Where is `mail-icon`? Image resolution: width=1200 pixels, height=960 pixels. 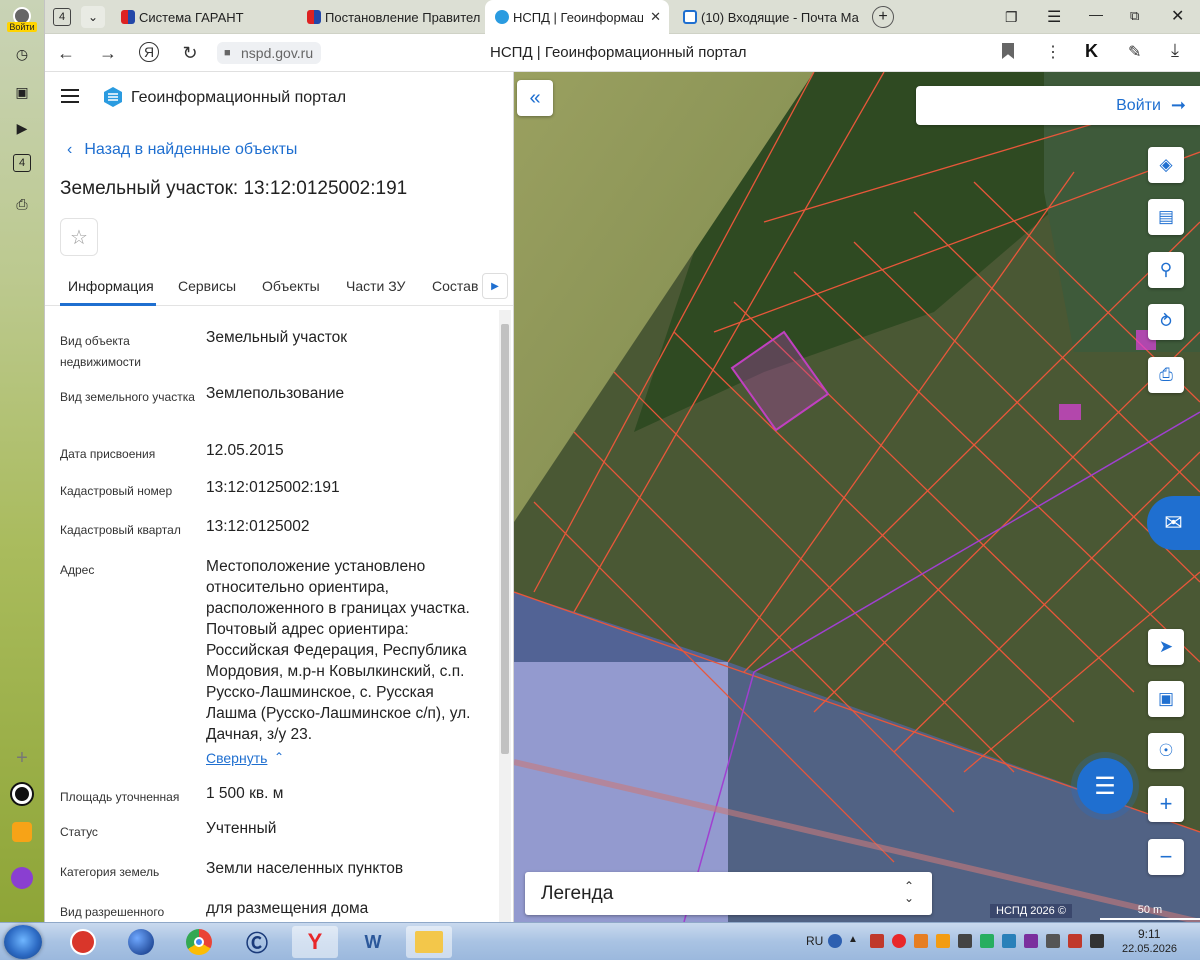
mail-icon is located at coordinates (22, 832).